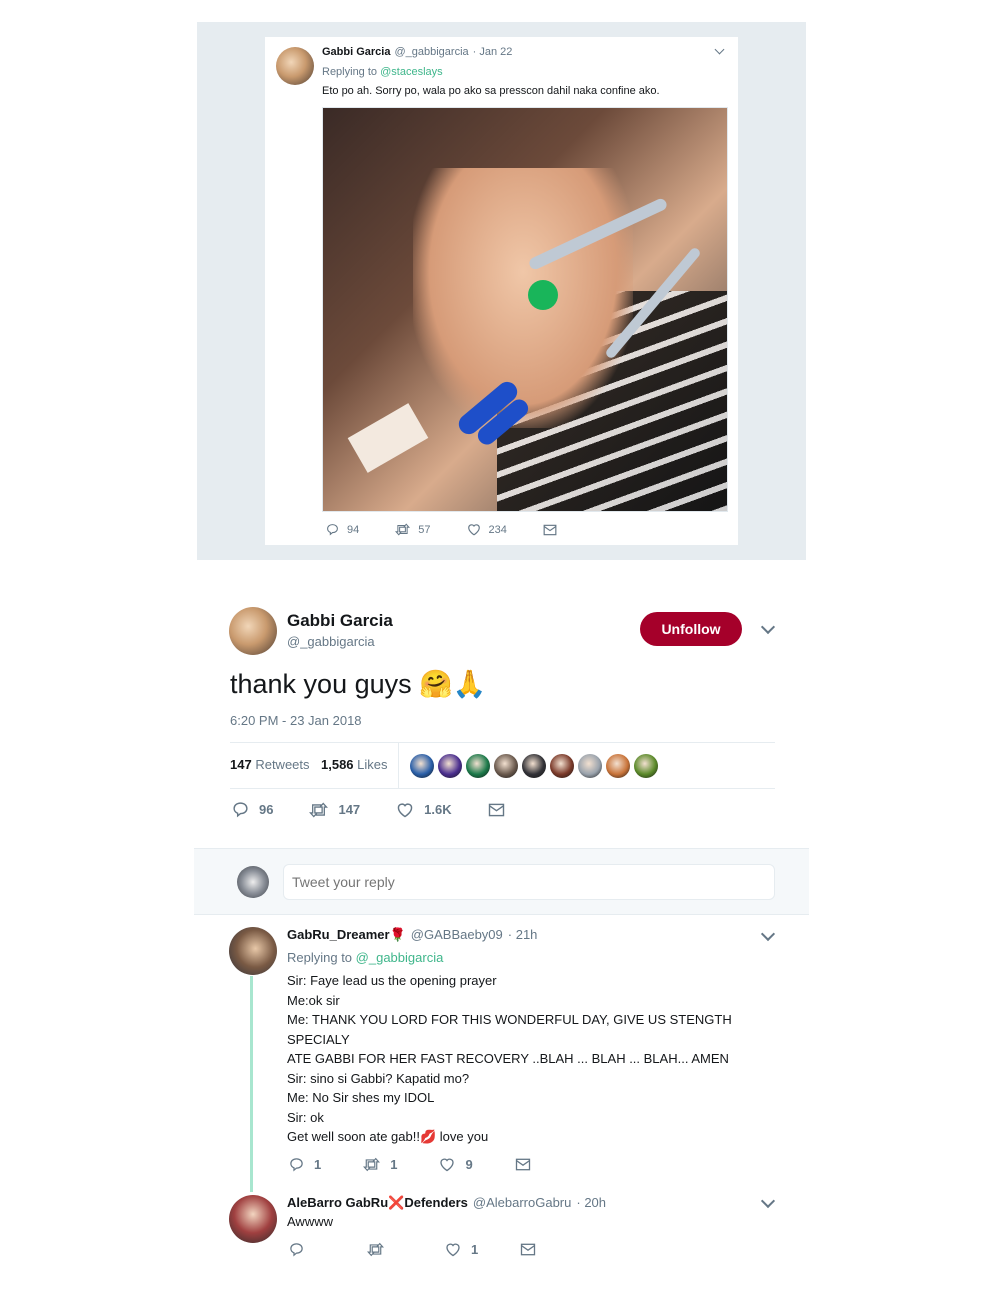 The height and width of the screenshot is (1292, 1000). What do you see at coordinates (282, 764) in the screenshot?
I see `retweets-label: Retweets` at bounding box center [282, 764].